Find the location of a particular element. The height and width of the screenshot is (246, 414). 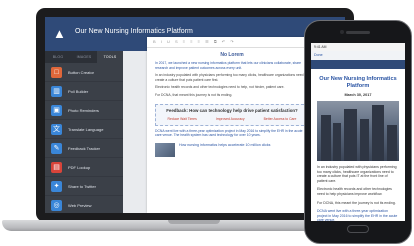

article-title: Our New Nursing Informatics Platform is located at coordinates (358, 82).